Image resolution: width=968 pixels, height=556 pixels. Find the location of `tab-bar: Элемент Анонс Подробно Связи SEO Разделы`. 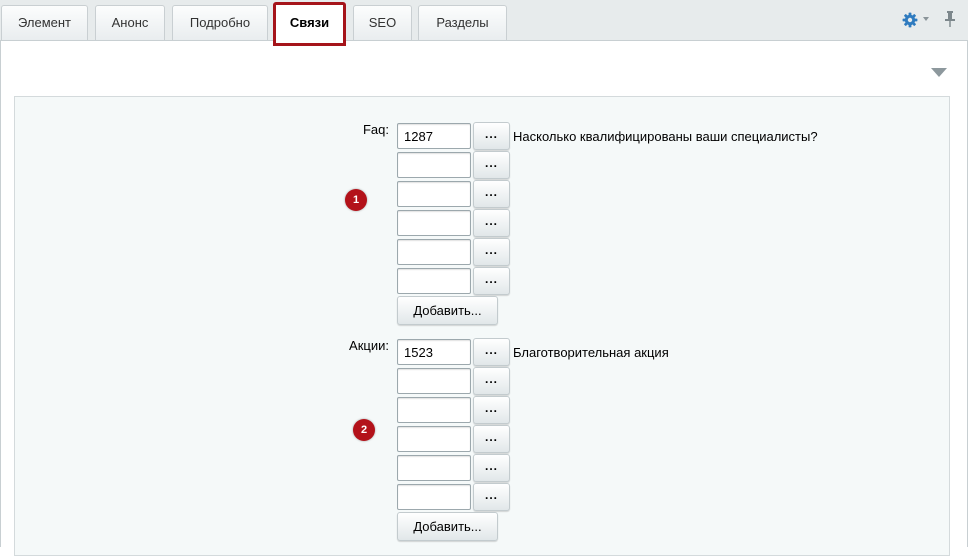

tab-bar: Элемент Анонс Подробно Связи SEO Разделы is located at coordinates (484, 23).